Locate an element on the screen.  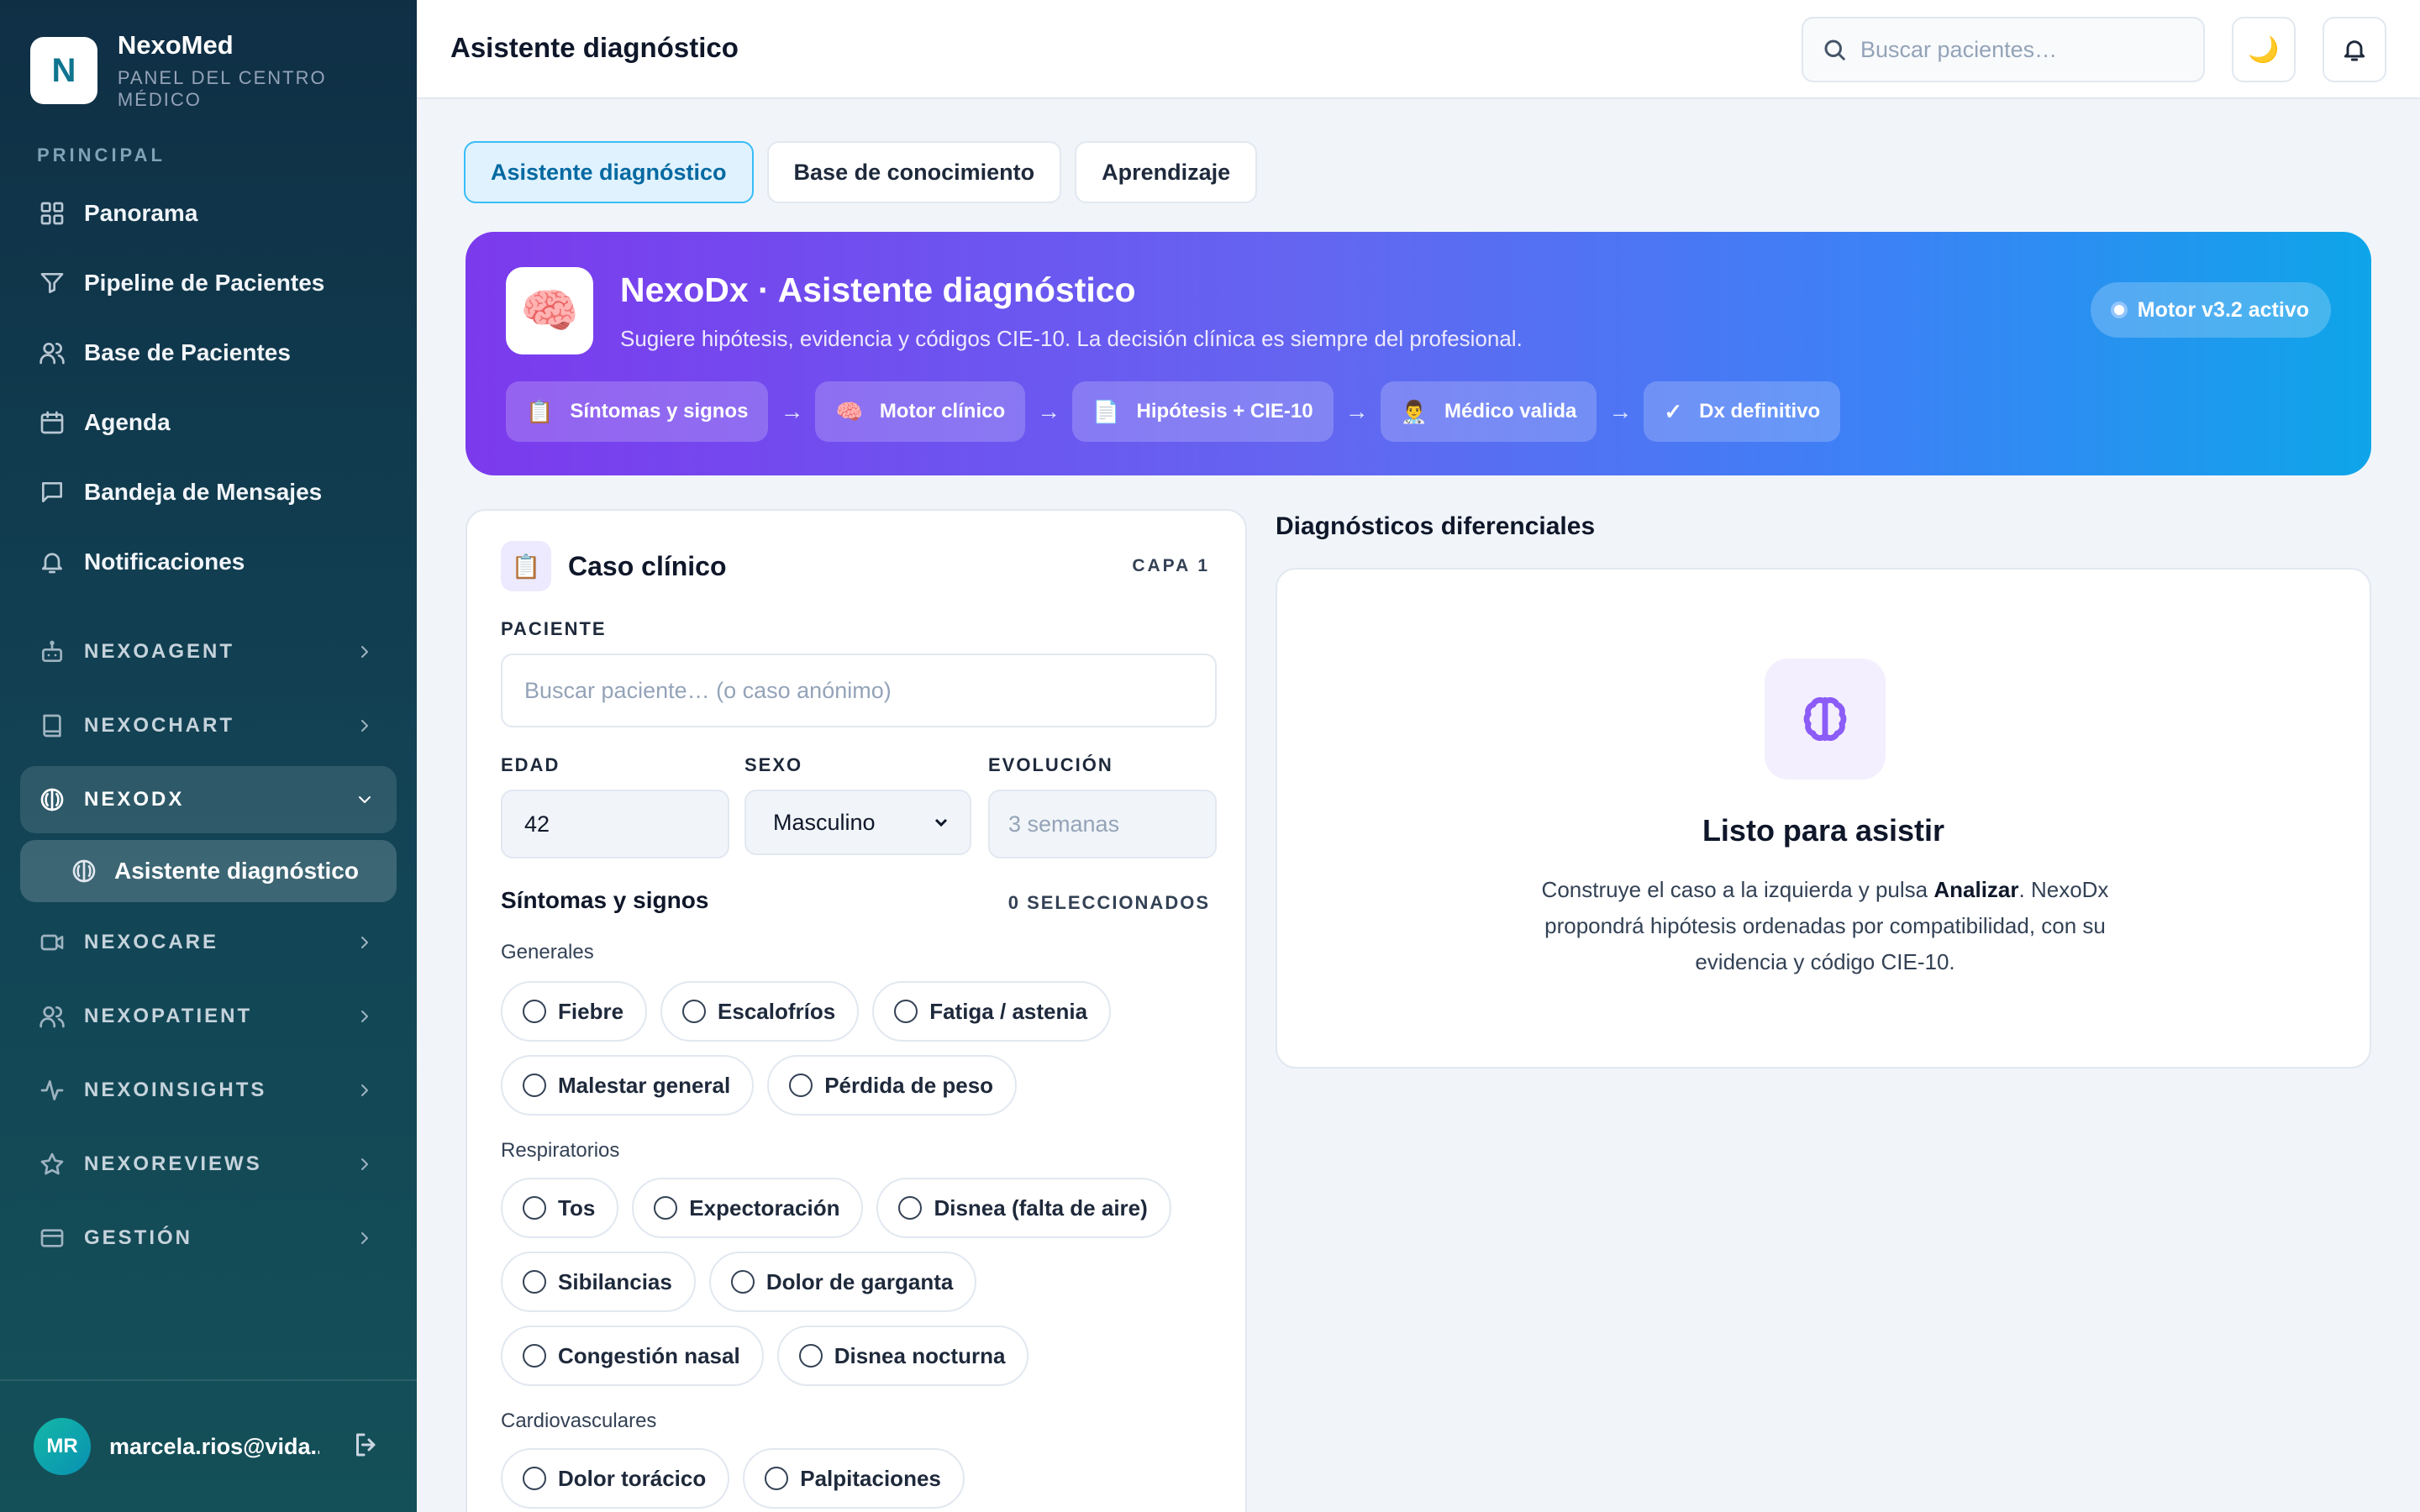
sidebar-group-nexopatient: NEXOPATIENT is located at coordinates (208, 1016).